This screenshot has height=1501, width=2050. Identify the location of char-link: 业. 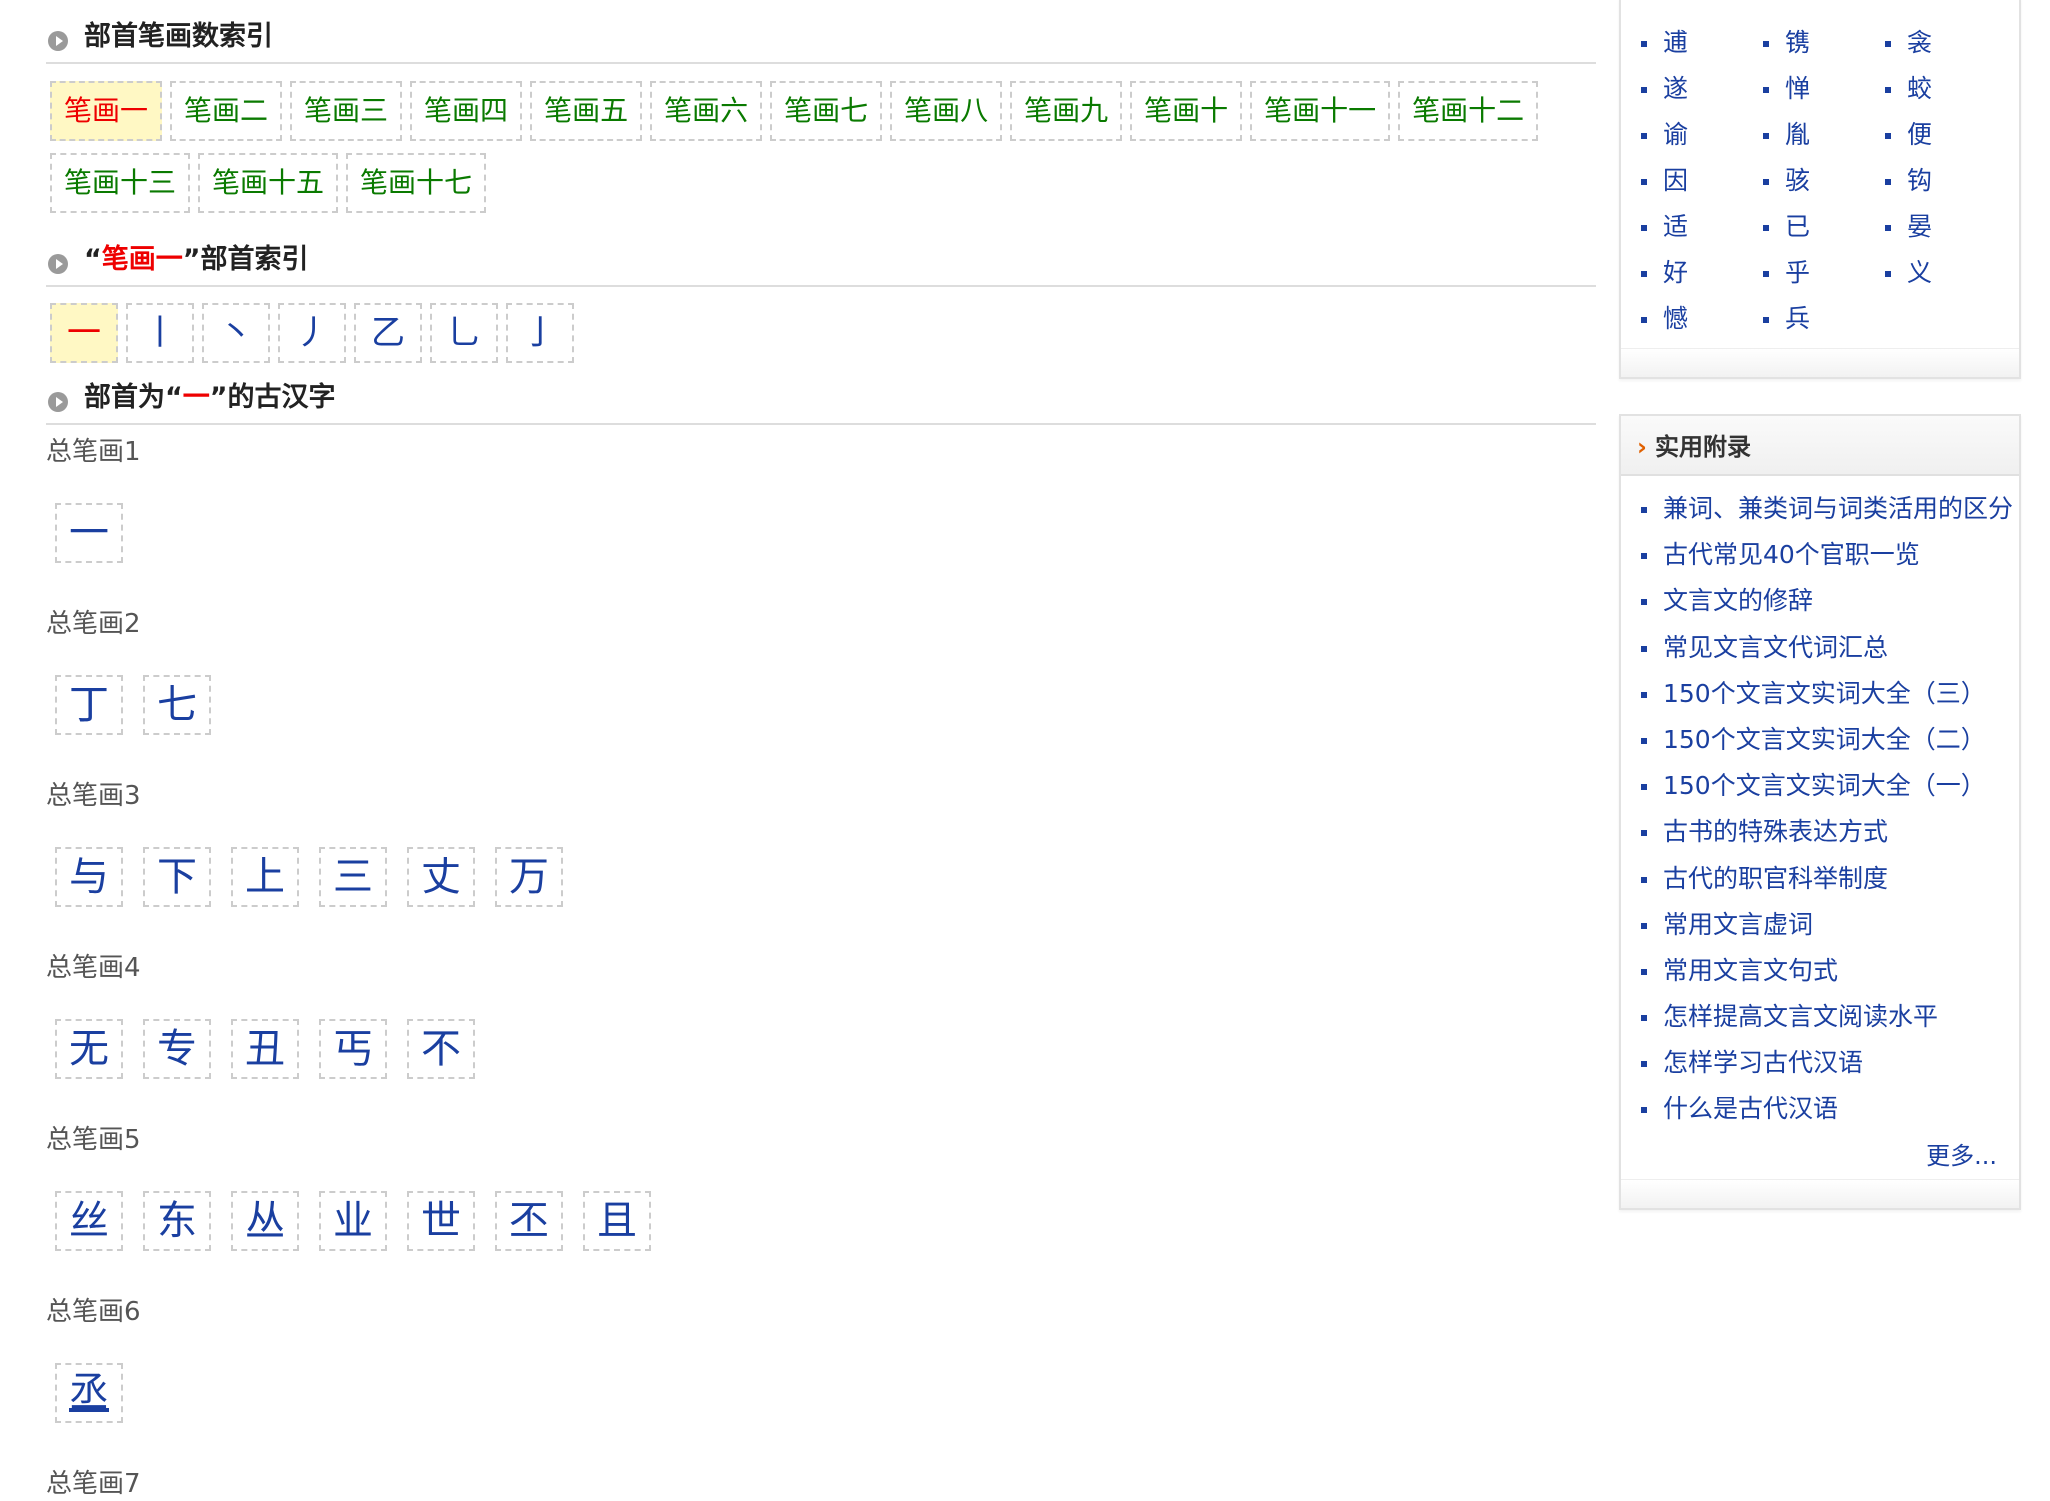
(353, 1221).